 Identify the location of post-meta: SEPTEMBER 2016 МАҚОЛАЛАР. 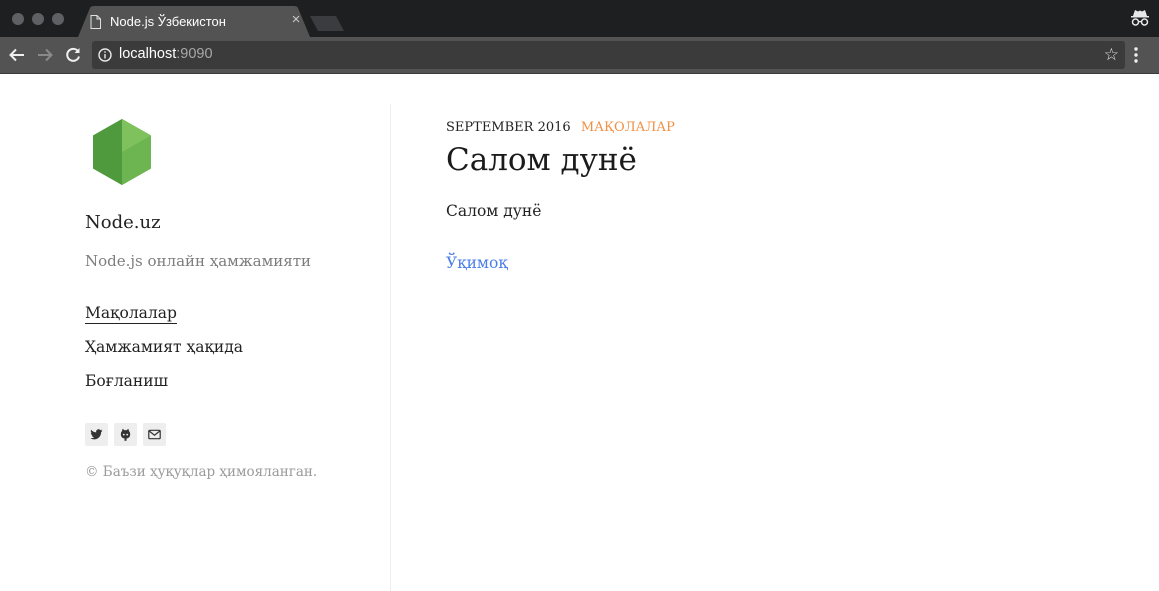
(560, 127).